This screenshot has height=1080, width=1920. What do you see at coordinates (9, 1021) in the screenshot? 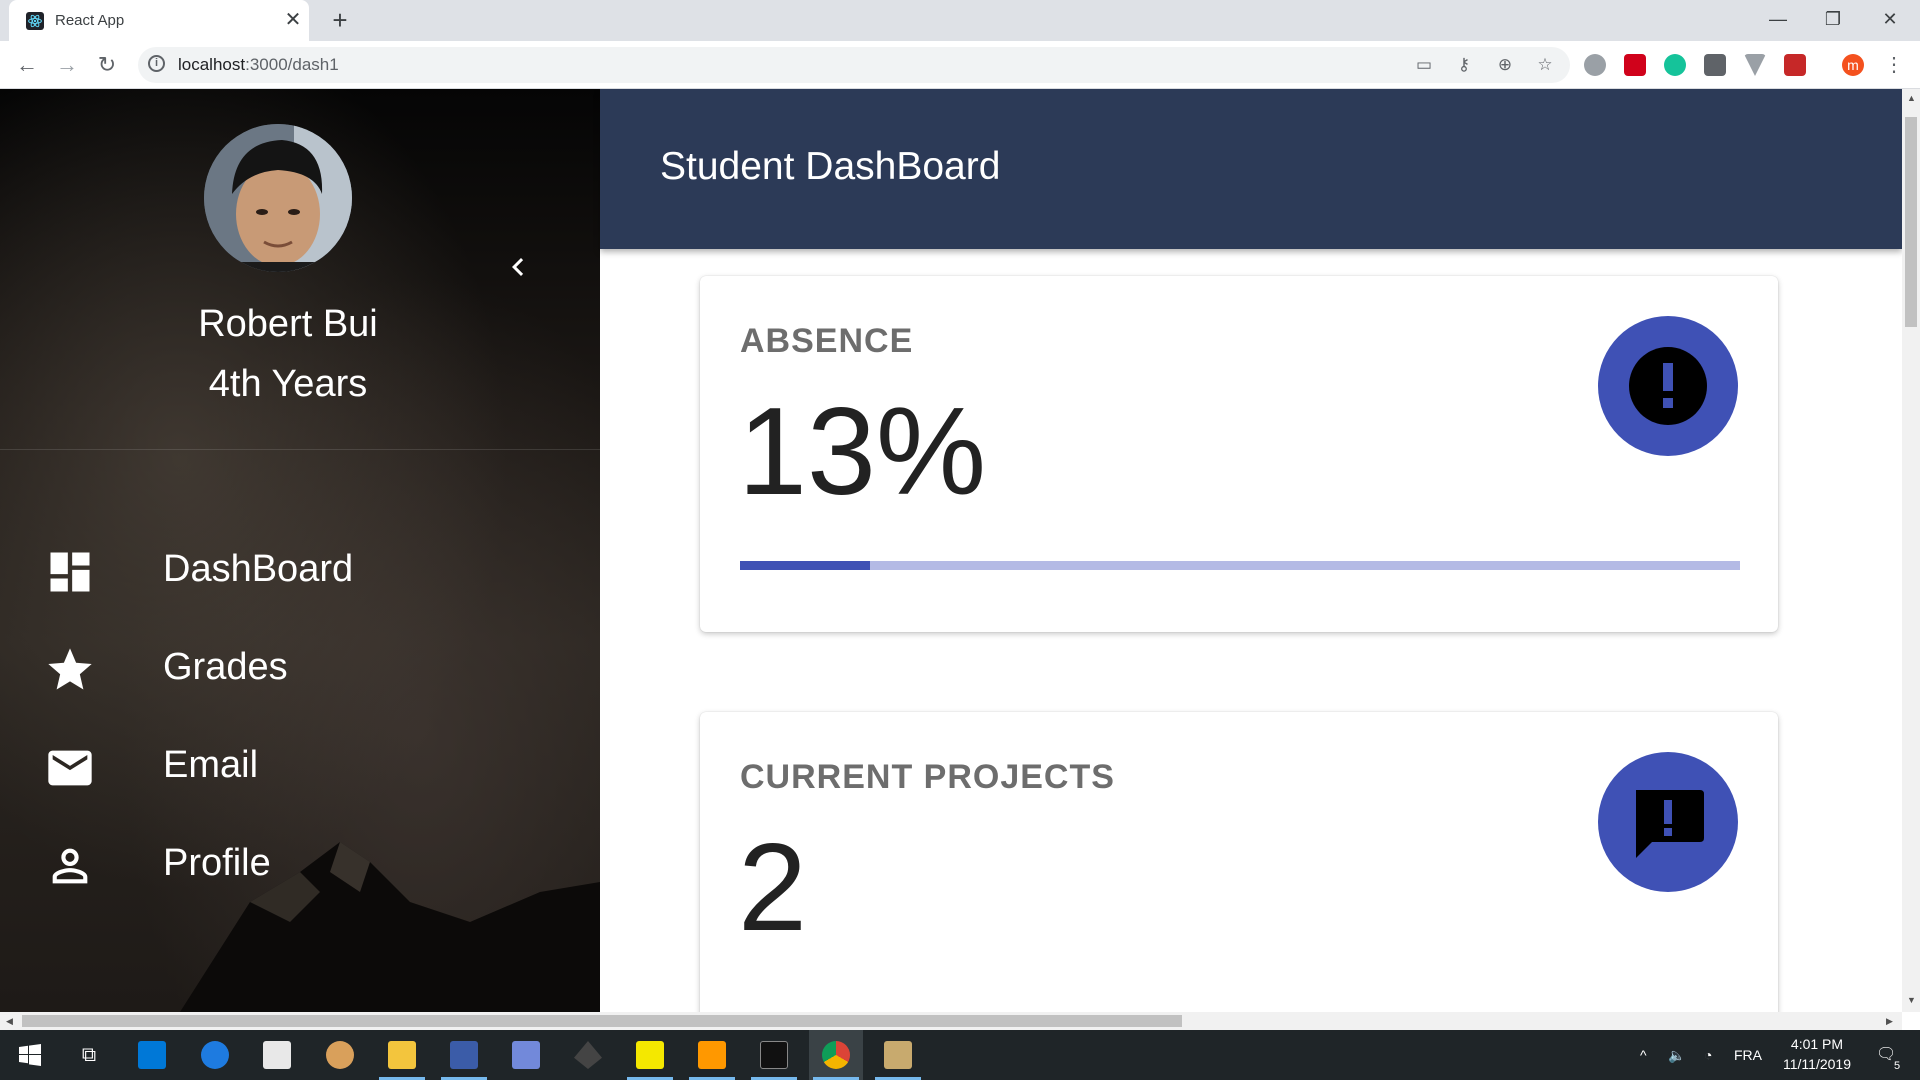
I see `scroll-left-icon: ◀` at bounding box center [9, 1021].